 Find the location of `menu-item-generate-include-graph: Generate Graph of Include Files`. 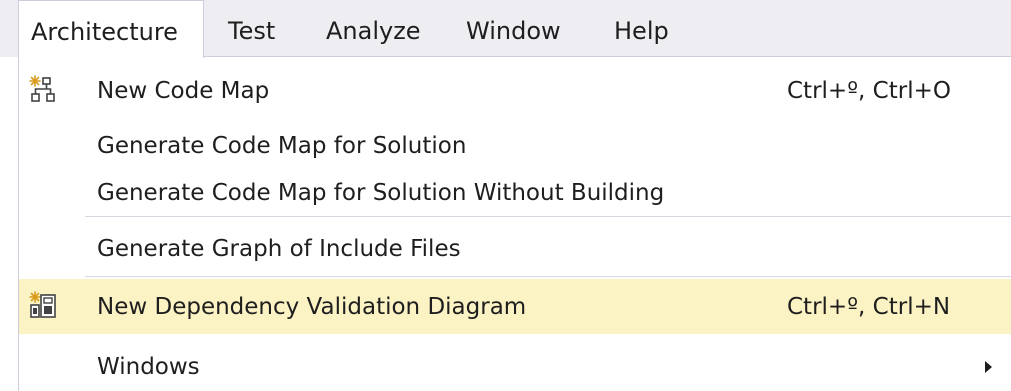

menu-item-generate-include-graph: Generate Graph of Include Files is located at coordinates (515, 248).